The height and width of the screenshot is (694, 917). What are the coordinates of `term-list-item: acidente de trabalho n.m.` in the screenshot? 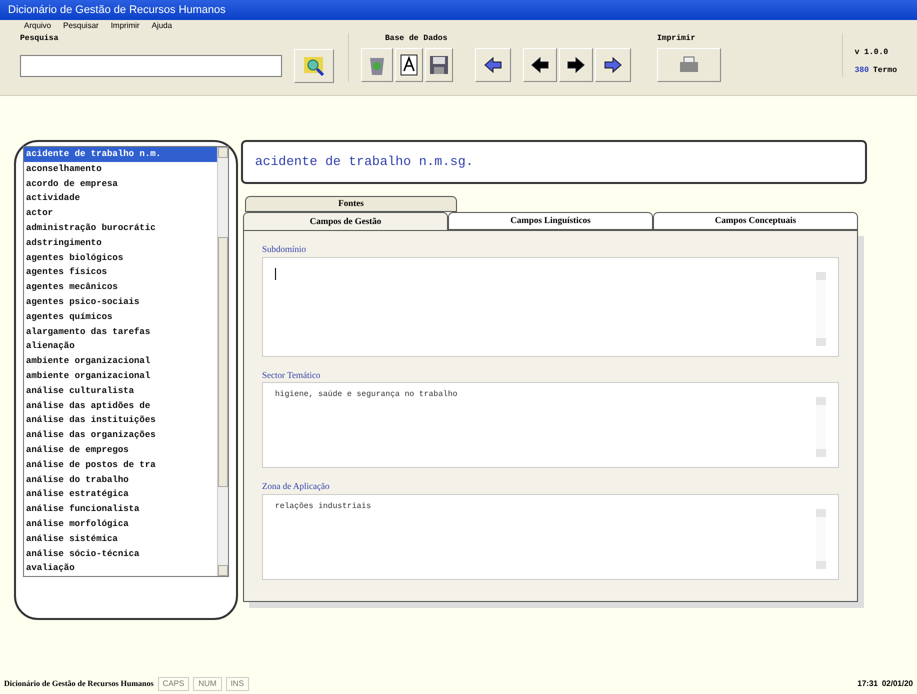 It's located at (120, 154).